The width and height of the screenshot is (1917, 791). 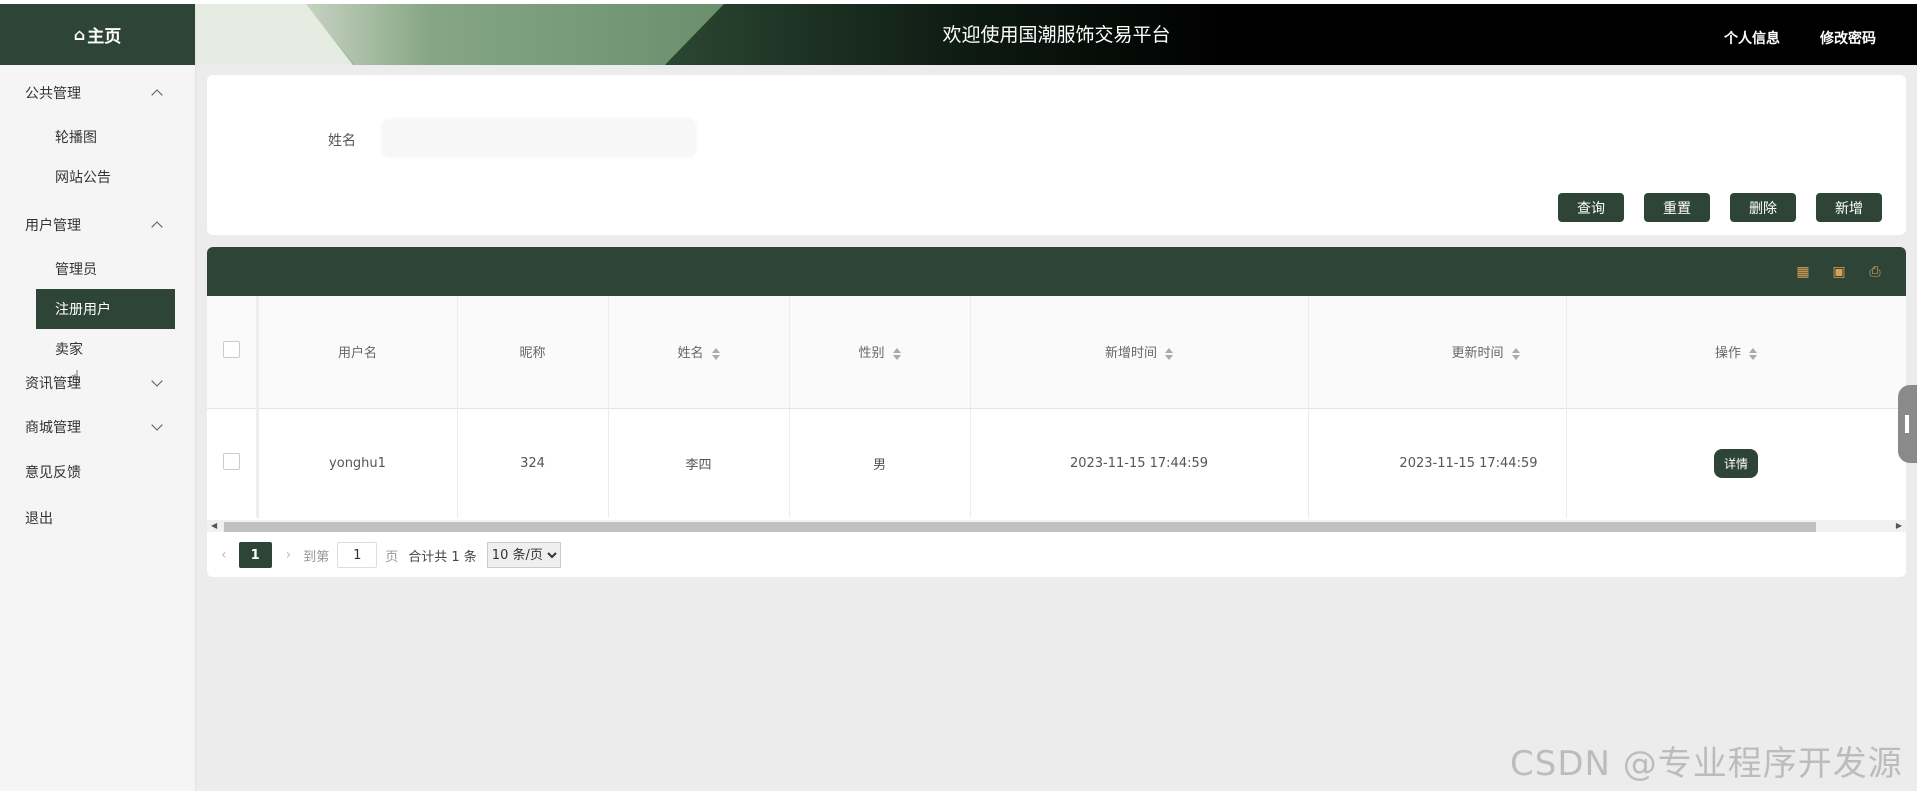 I want to click on scrollbar-thumb, so click(x=1020, y=527).